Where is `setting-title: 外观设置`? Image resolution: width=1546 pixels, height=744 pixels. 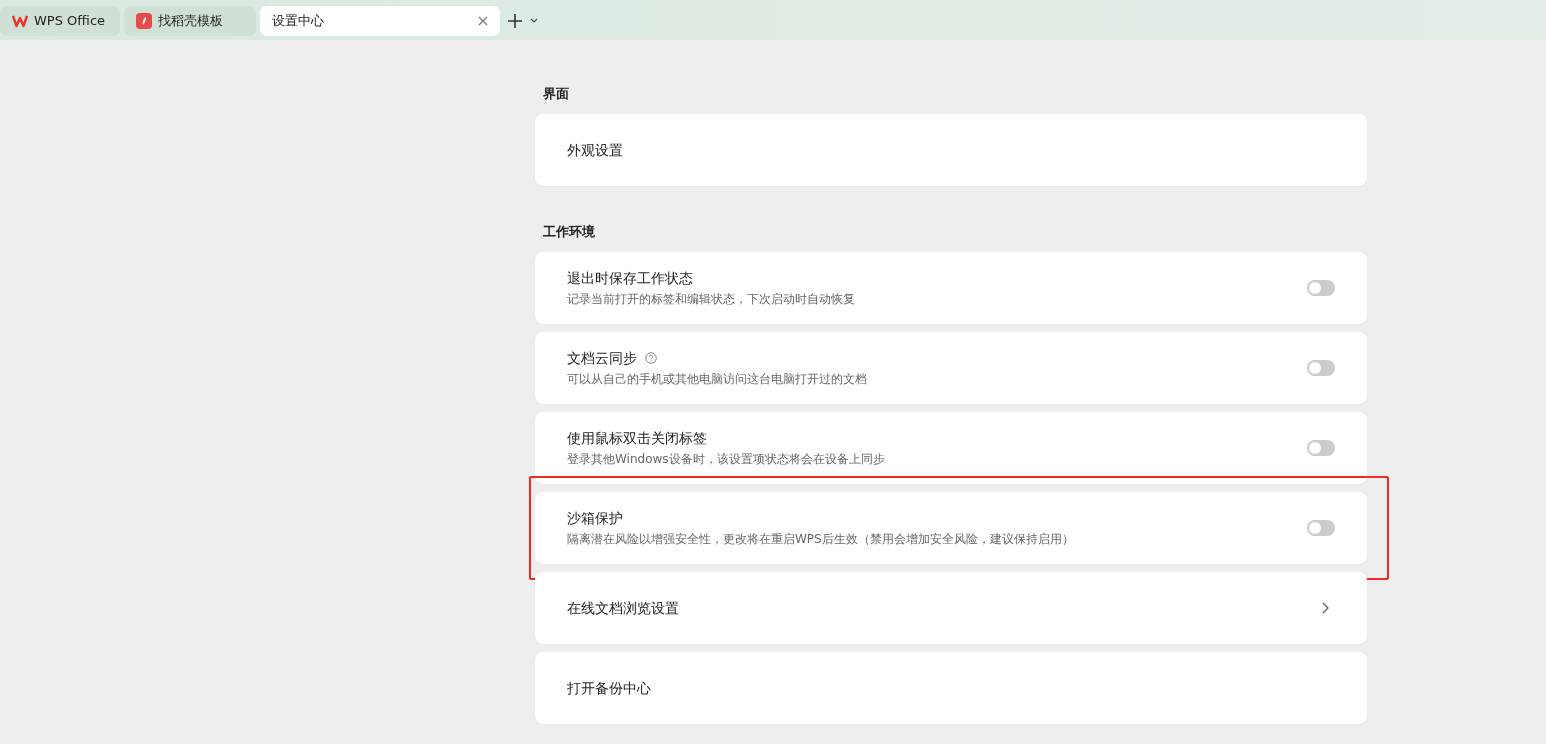
setting-title: 外观设置 is located at coordinates (595, 150).